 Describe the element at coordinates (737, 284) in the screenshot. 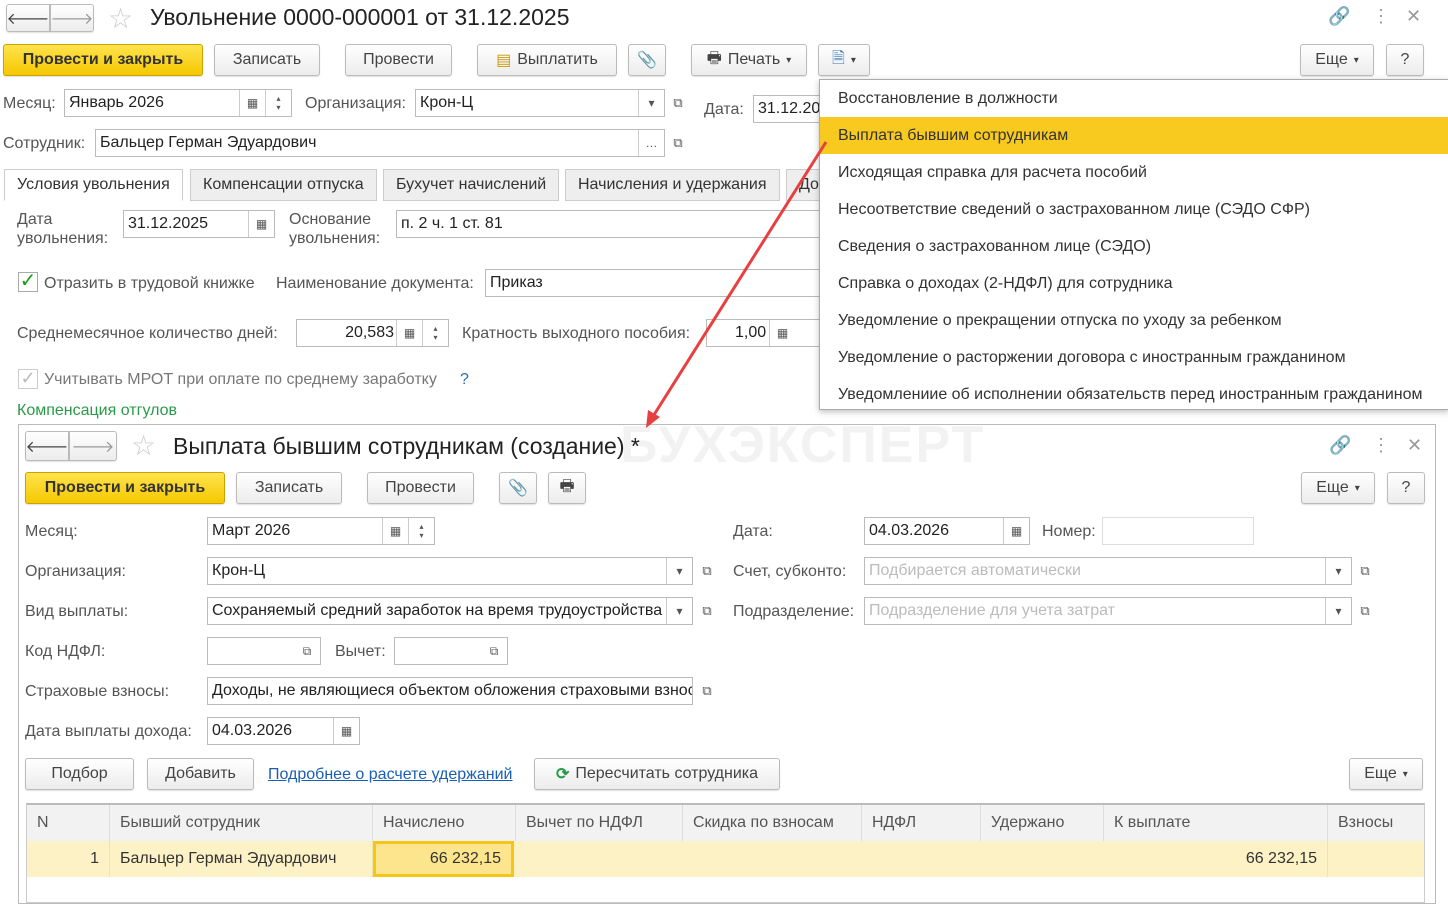

I see `red-arrow` at that location.